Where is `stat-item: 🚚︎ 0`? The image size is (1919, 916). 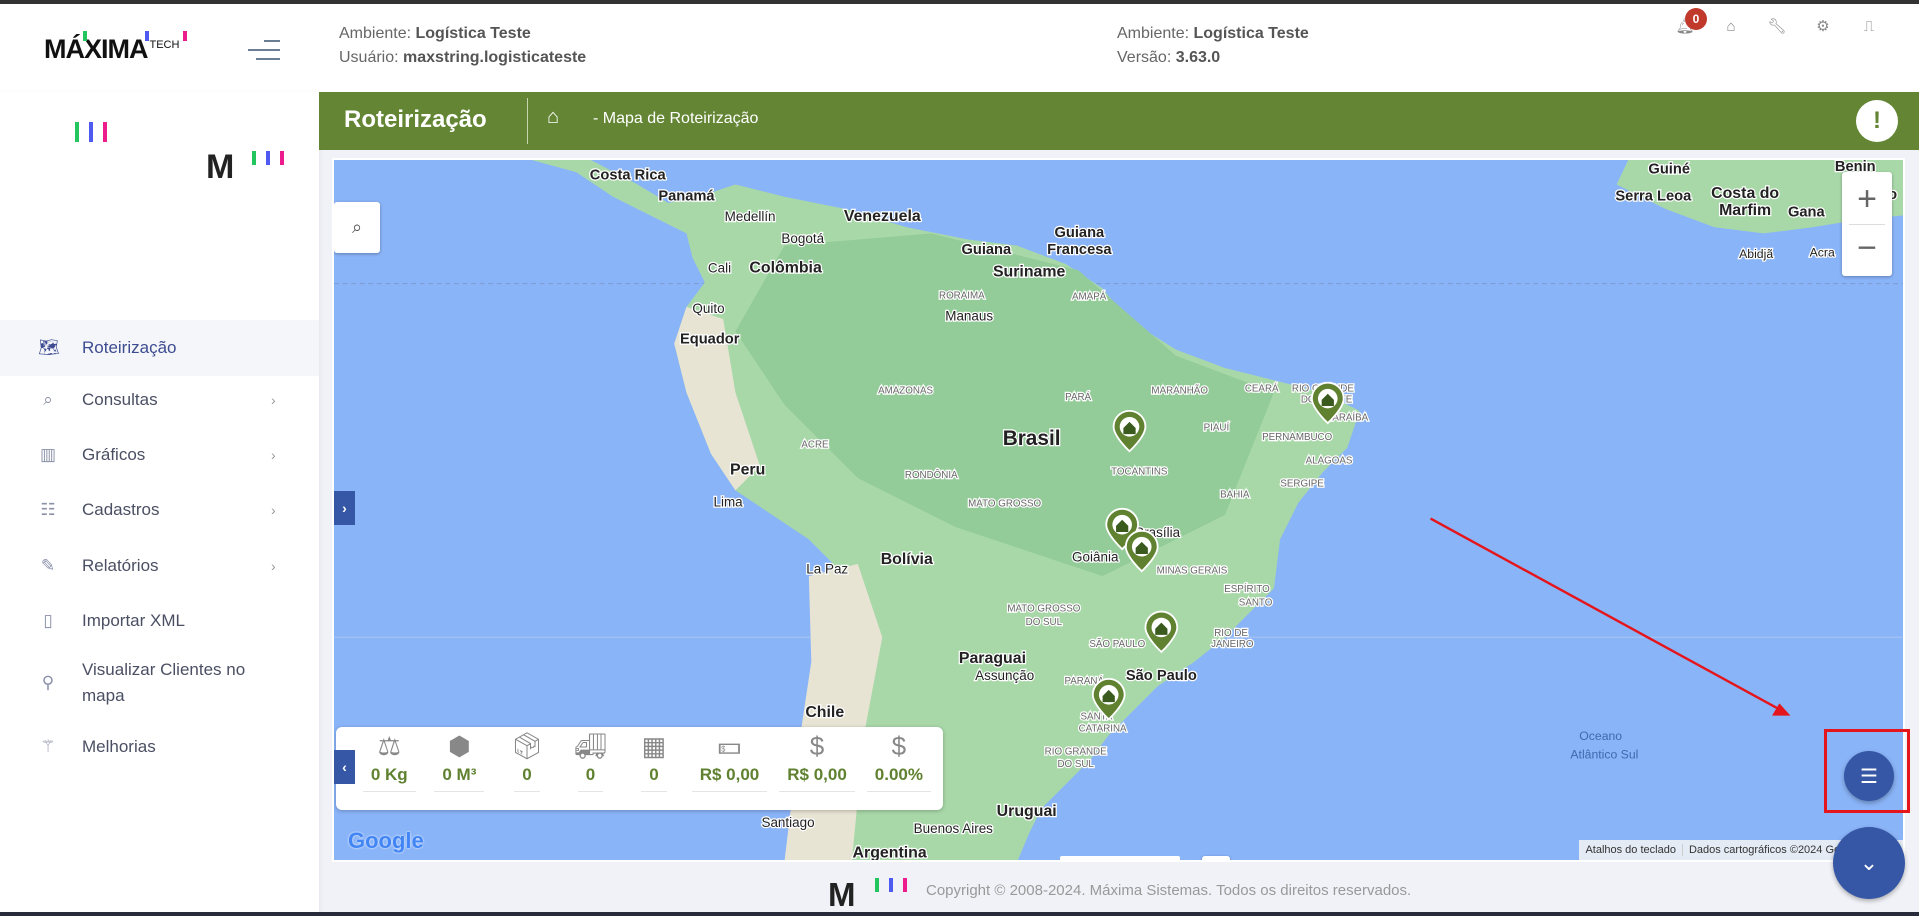
stat-item: 🚚︎ 0 is located at coordinates (590, 768).